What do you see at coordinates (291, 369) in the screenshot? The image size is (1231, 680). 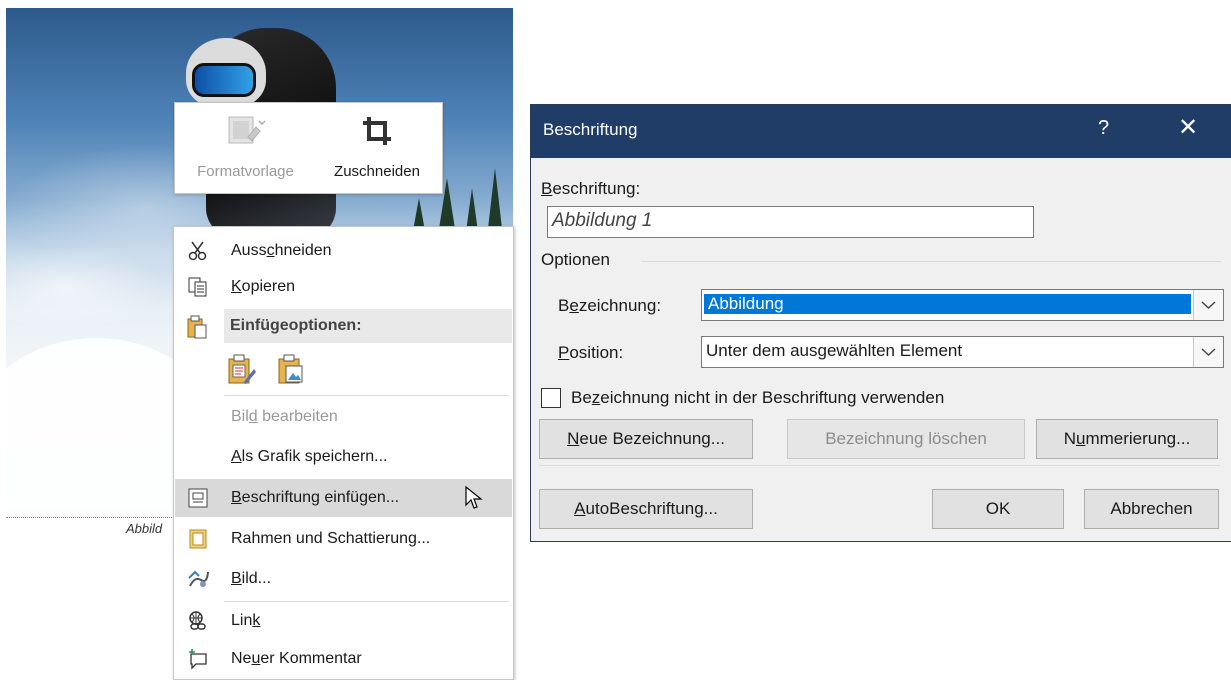 I see `paste-as-picture-icon` at bounding box center [291, 369].